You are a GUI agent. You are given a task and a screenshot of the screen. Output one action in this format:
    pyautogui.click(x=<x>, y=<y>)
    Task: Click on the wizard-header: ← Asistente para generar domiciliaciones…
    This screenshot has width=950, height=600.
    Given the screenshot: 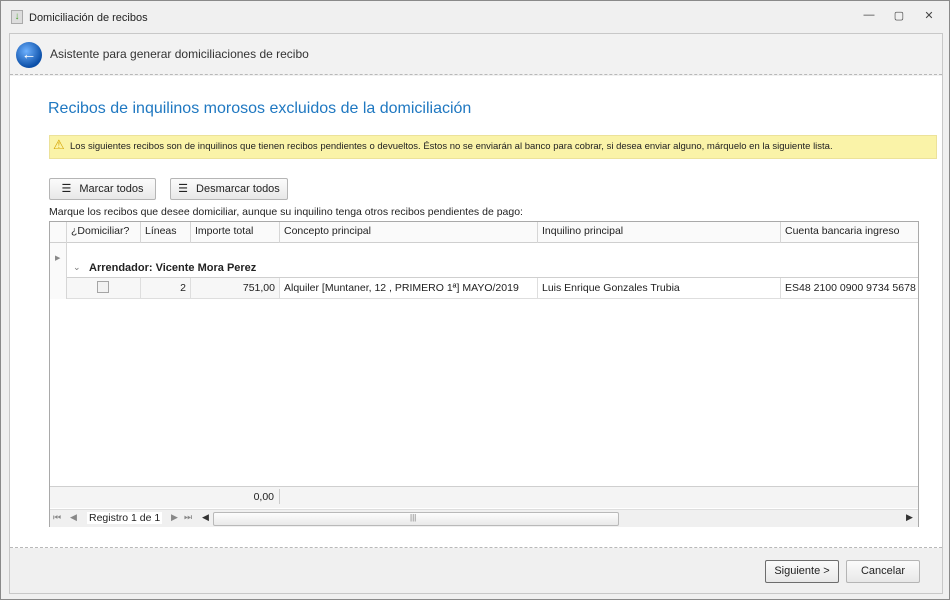 What is the action you would take?
    pyautogui.click(x=476, y=54)
    